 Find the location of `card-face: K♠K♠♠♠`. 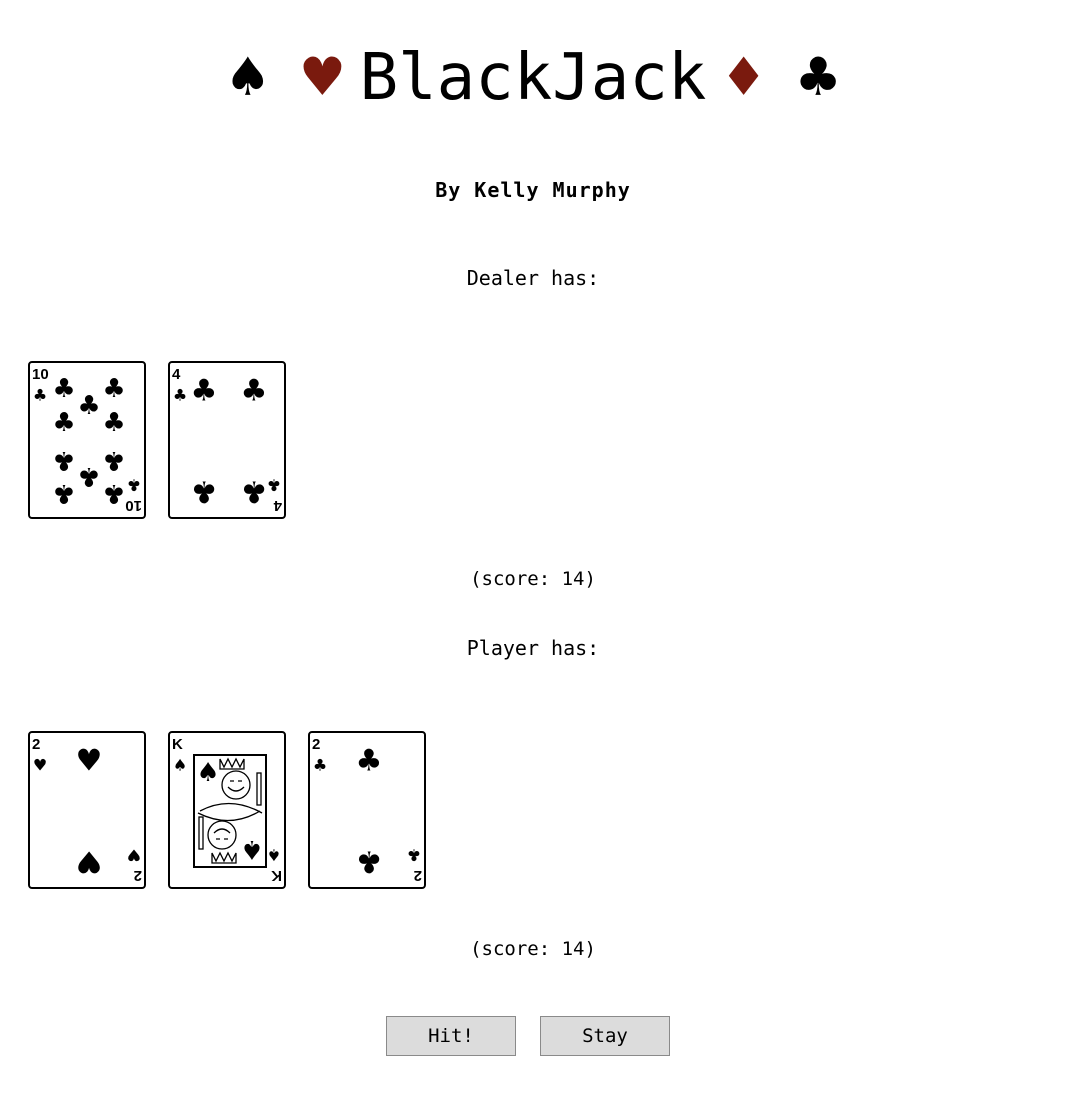

card-face: K♠K♠♠♠ is located at coordinates (227, 810).